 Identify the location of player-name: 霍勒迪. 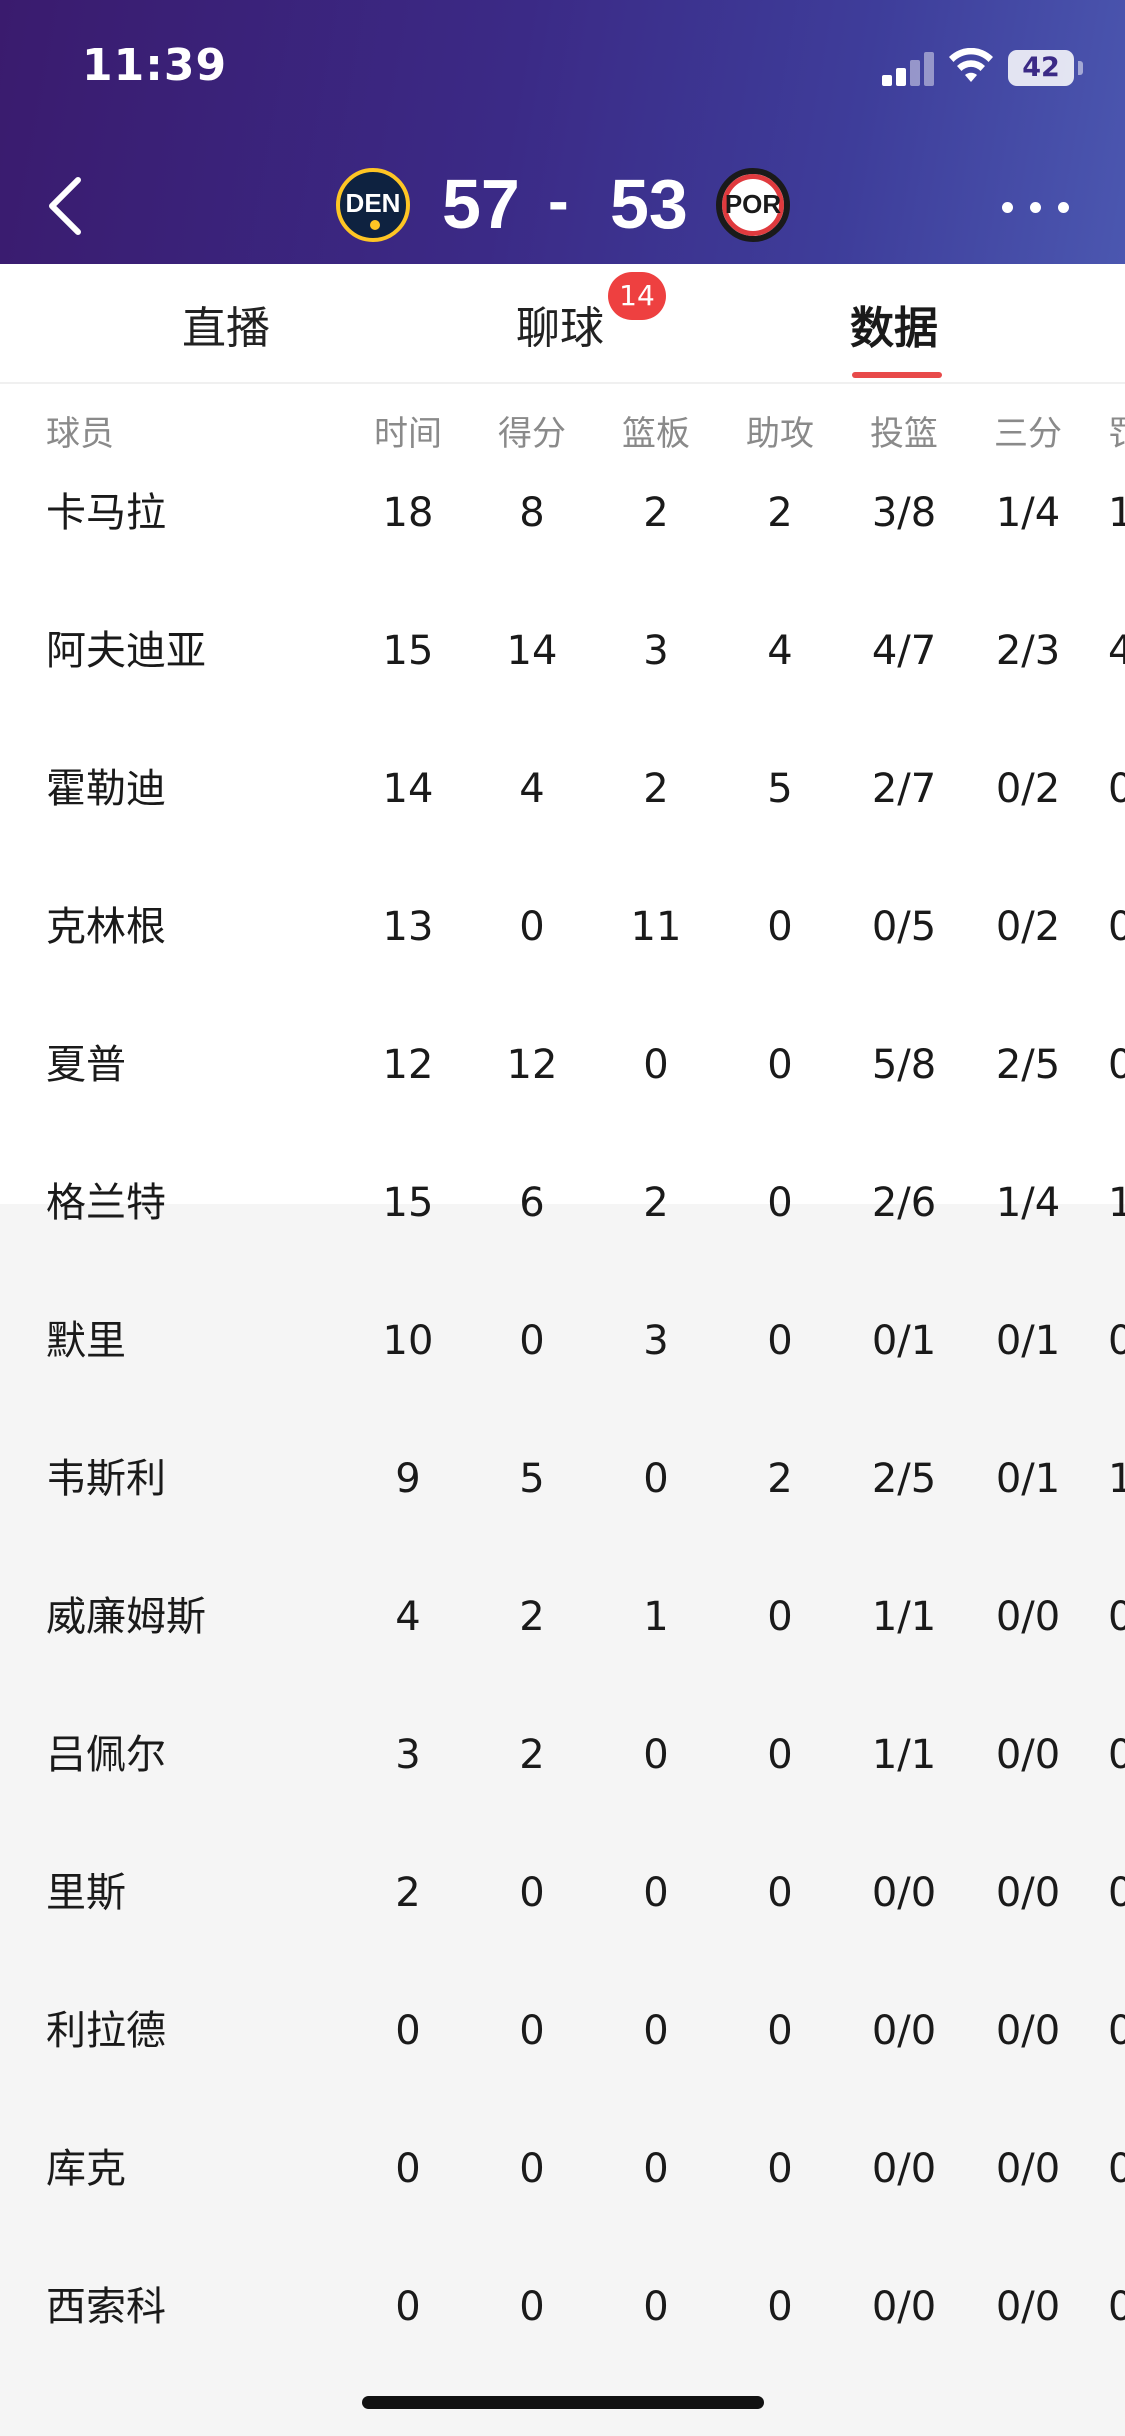
(196, 789).